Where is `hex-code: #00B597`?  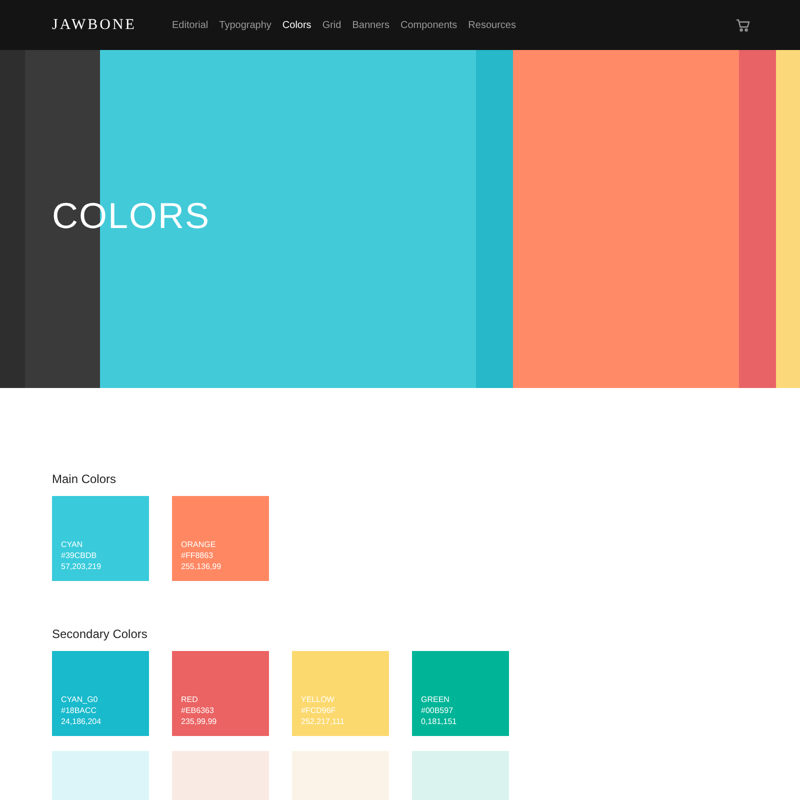 hex-code: #00B597 is located at coordinates (437, 710).